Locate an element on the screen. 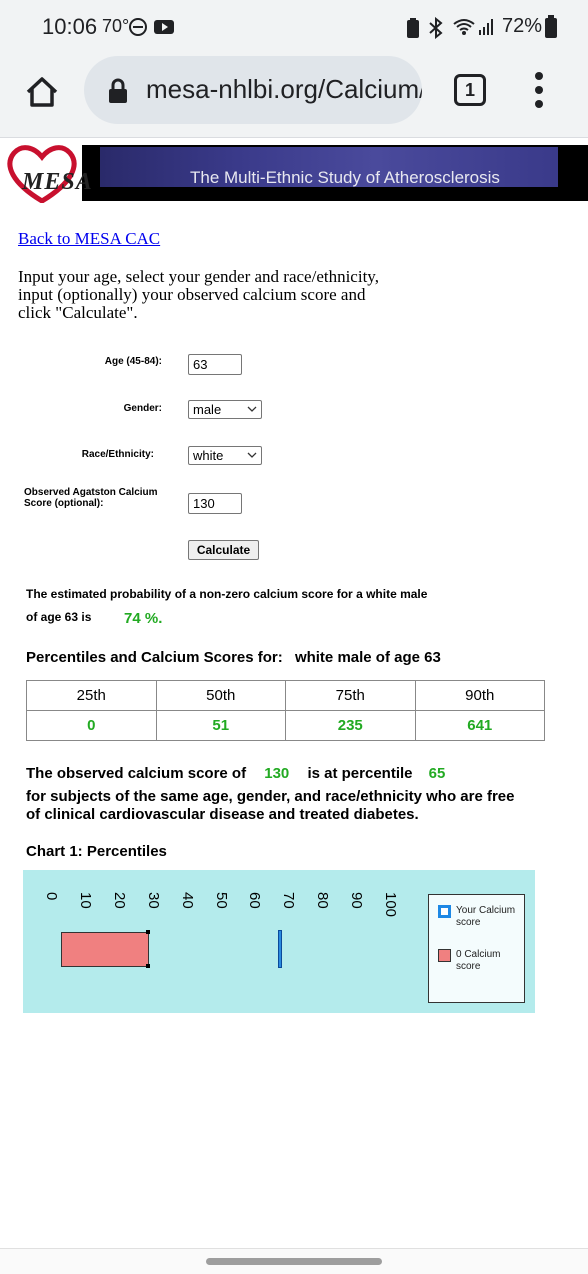 The height and width of the screenshot is (1274, 588). table-cell: 0 is located at coordinates (91, 725).